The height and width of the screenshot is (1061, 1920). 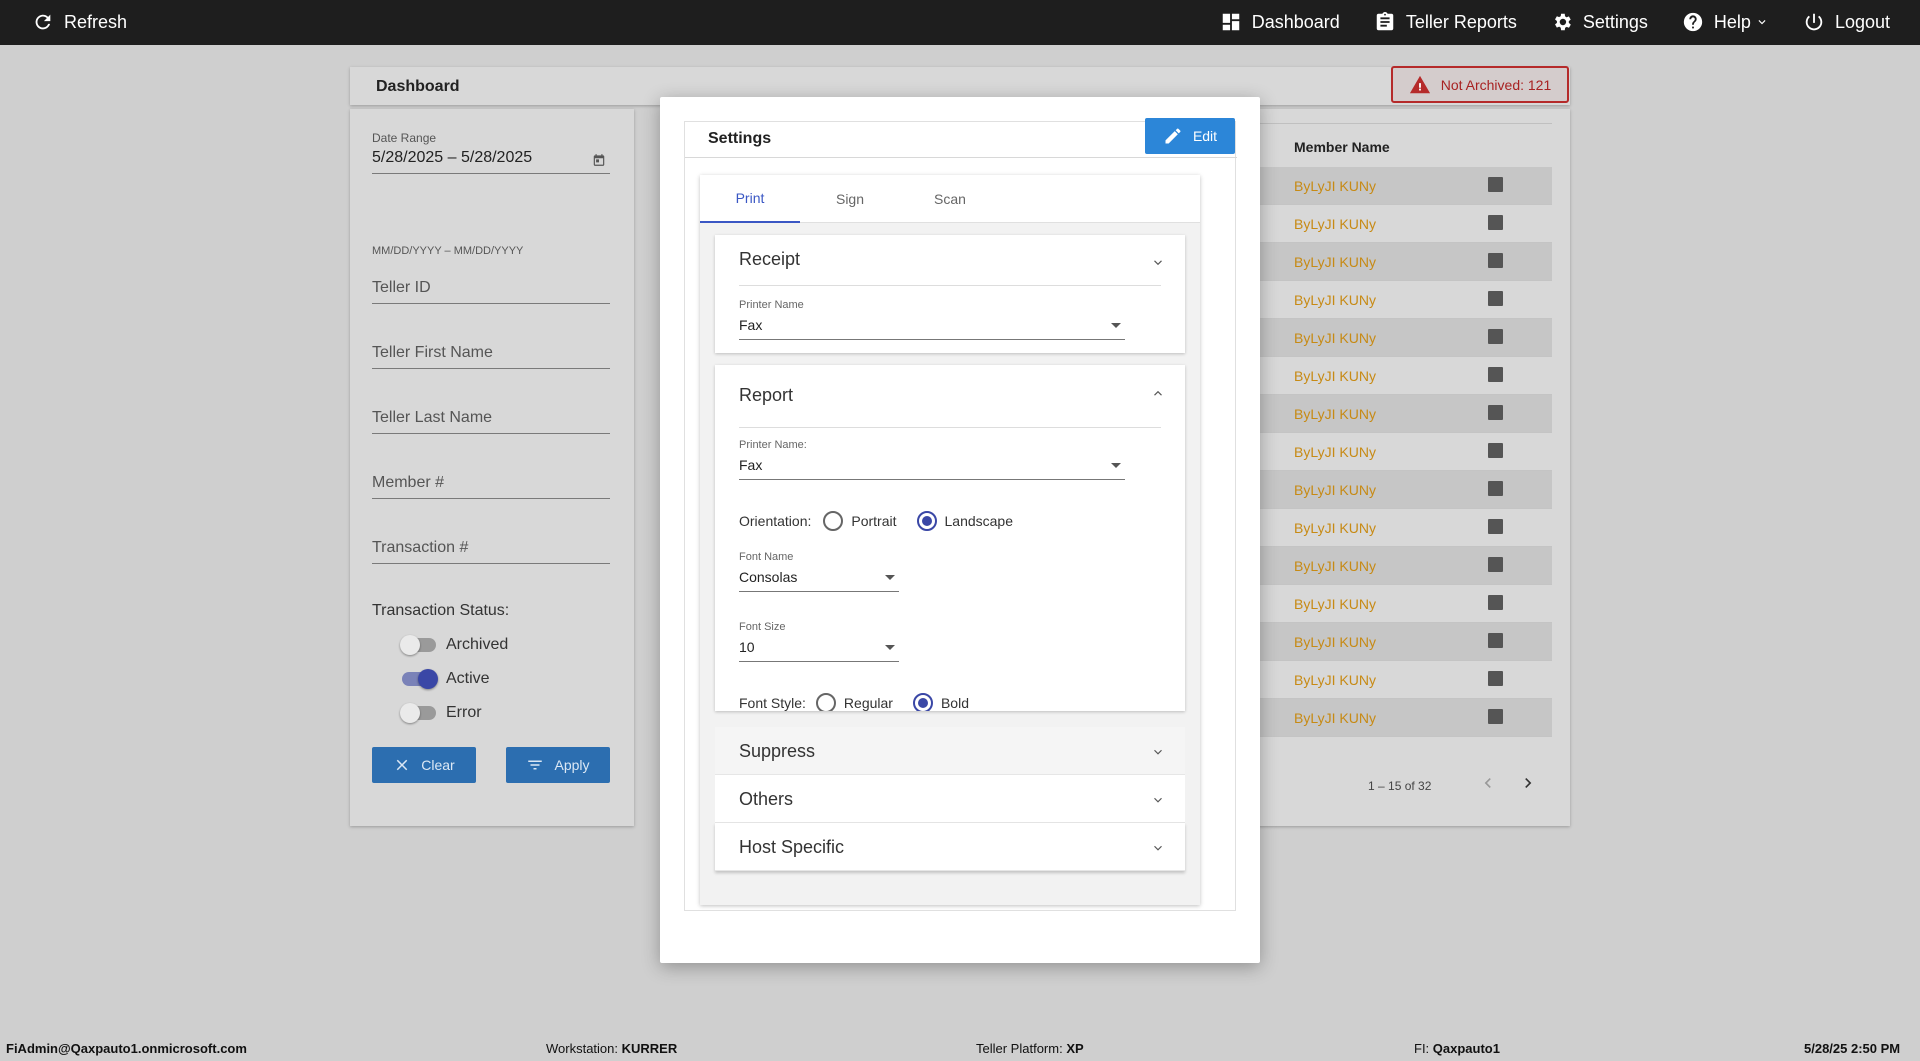 I want to click on error-switch, so click(x=418, y=713).